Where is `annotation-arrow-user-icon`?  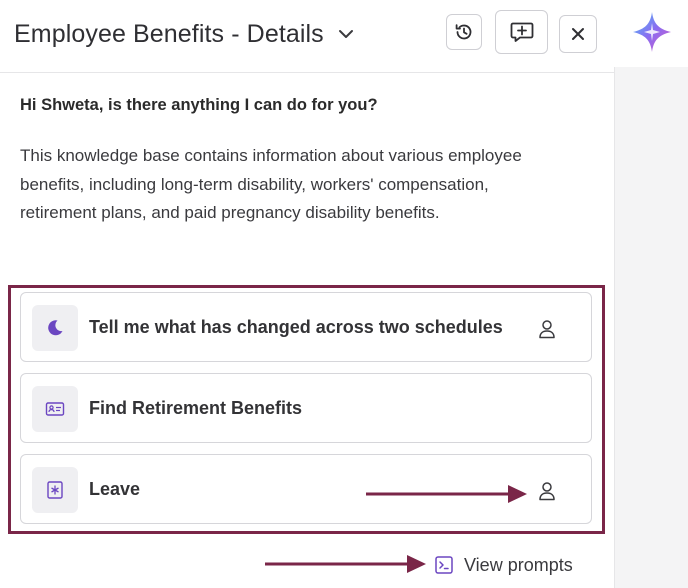 annotation-arrow-user-icon is located at coordinates (446, 494).